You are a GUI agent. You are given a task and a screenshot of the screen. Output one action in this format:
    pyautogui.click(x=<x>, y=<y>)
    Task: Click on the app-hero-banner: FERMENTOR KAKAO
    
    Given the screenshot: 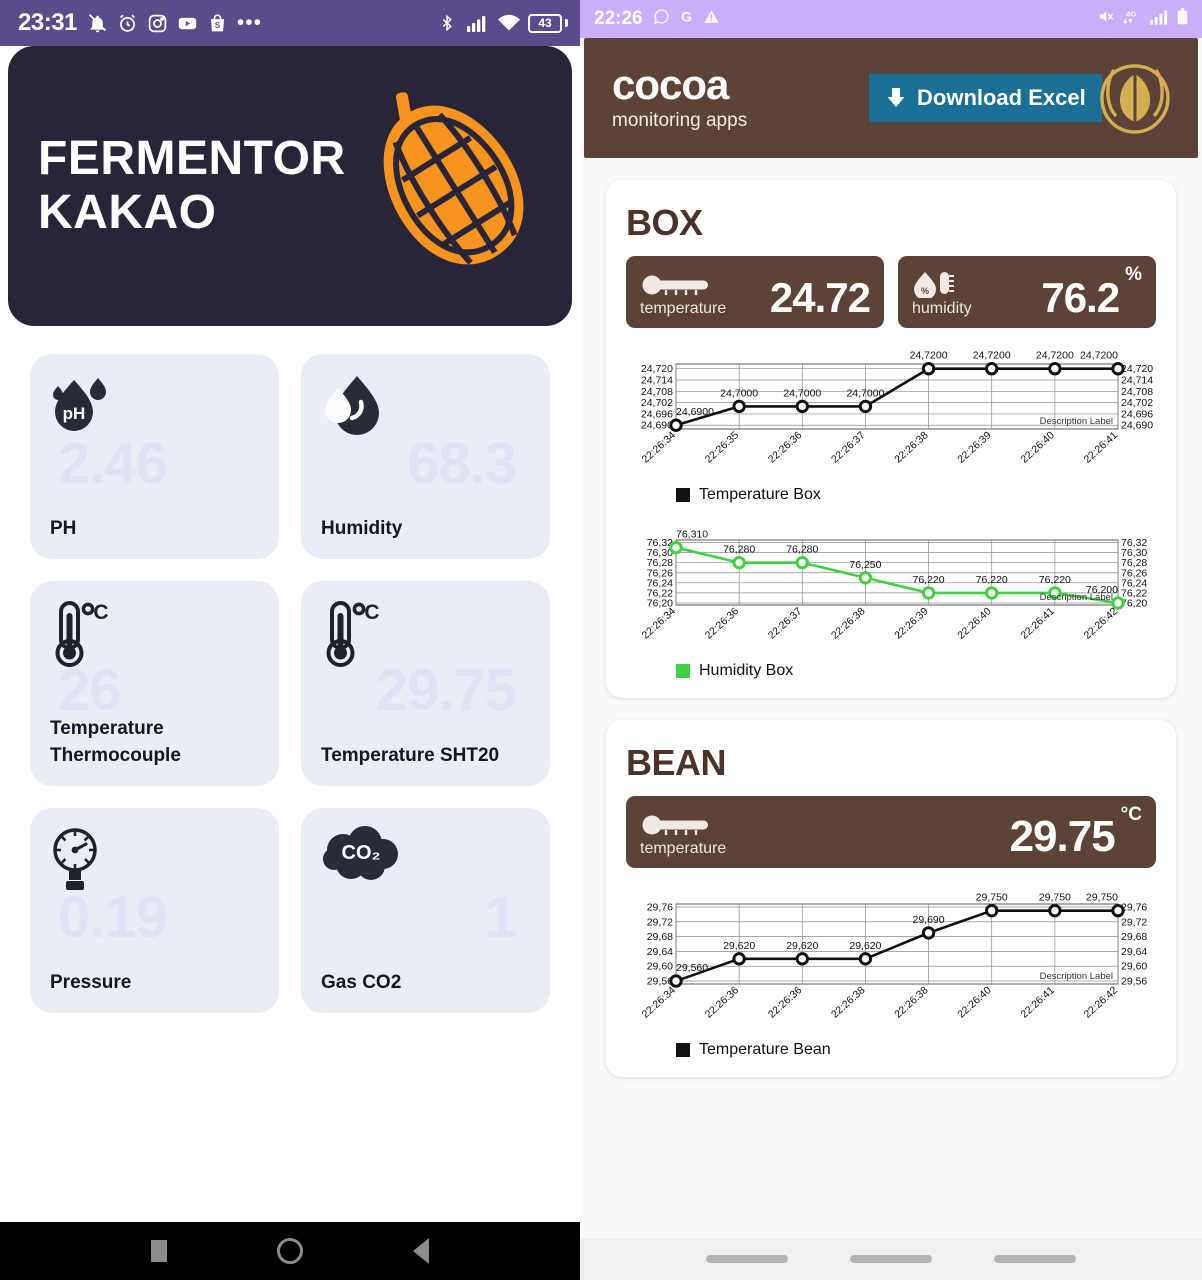 What is the action you would take?
    pyautogui.click(x=290, y=186)
    